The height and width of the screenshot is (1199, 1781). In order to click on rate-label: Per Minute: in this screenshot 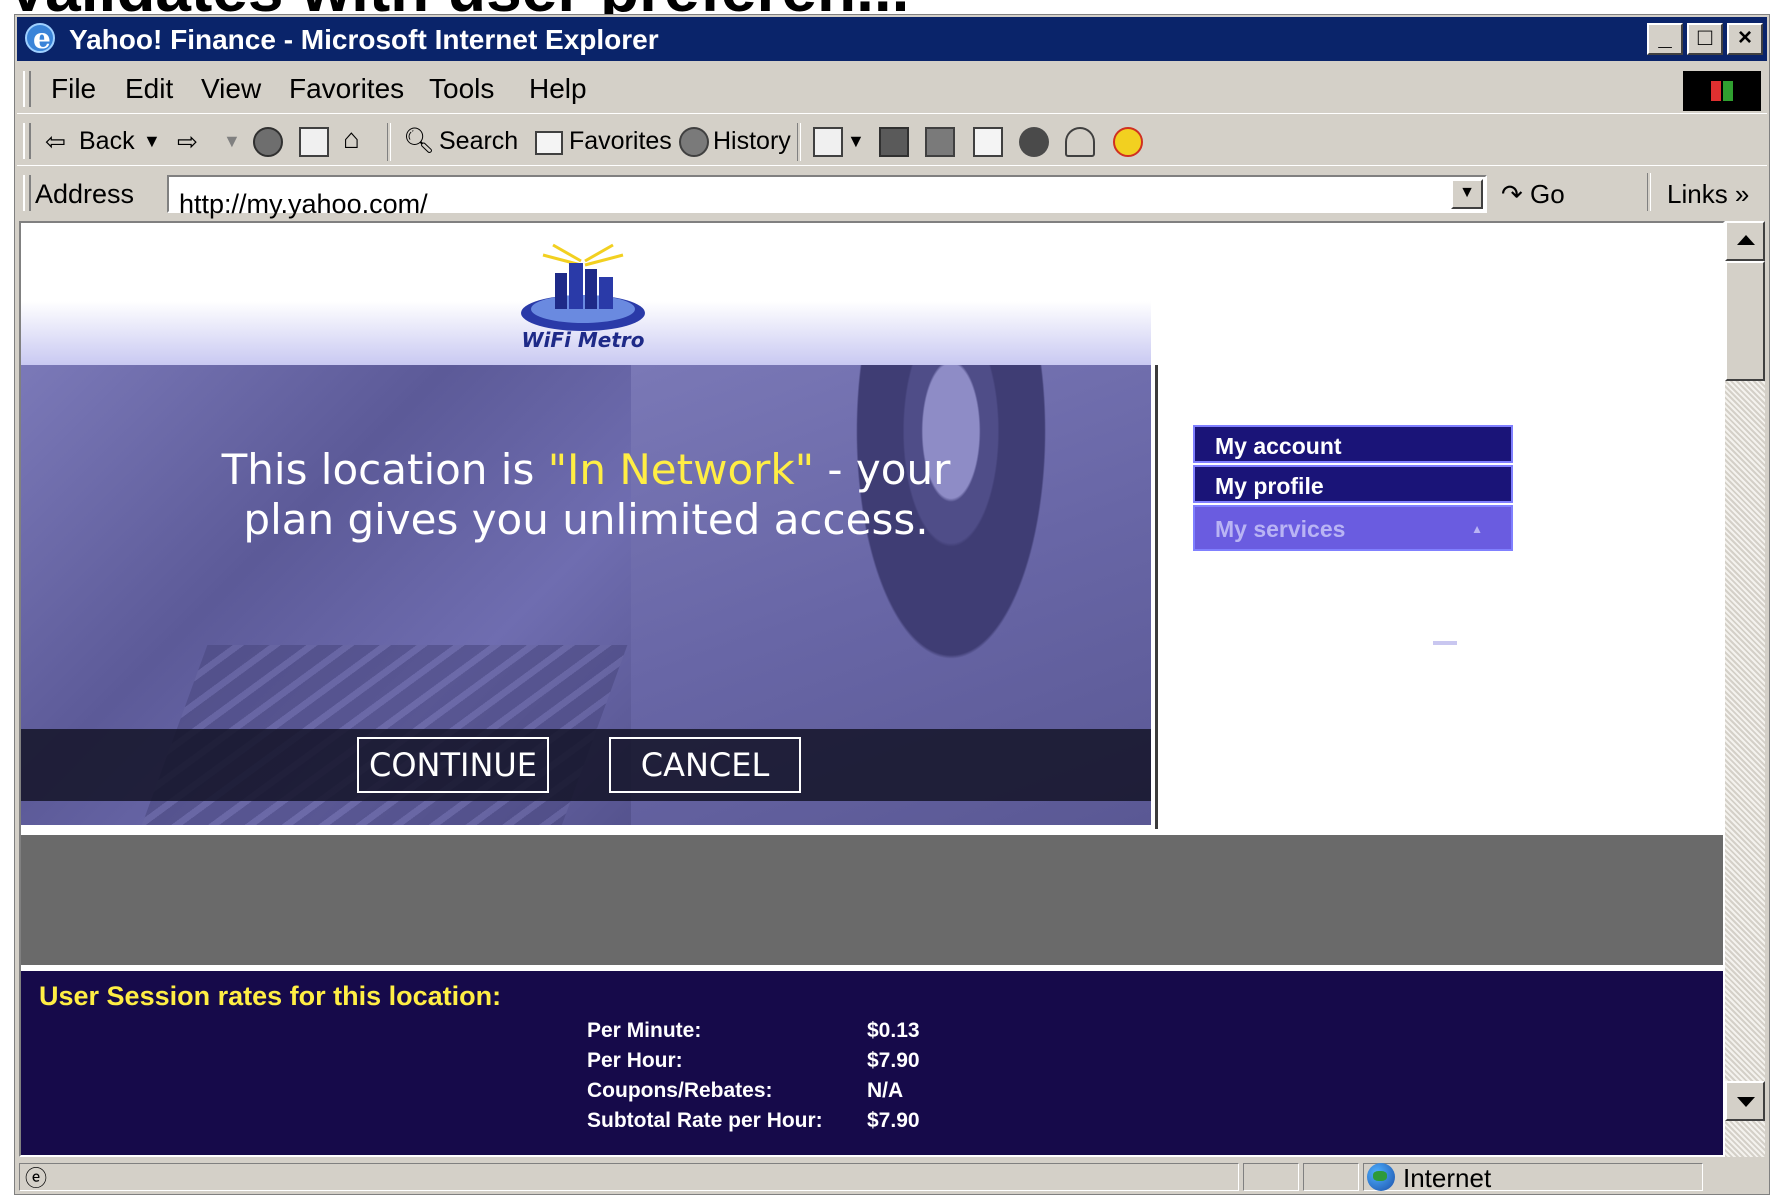, I will do `click(644, 1030)`.